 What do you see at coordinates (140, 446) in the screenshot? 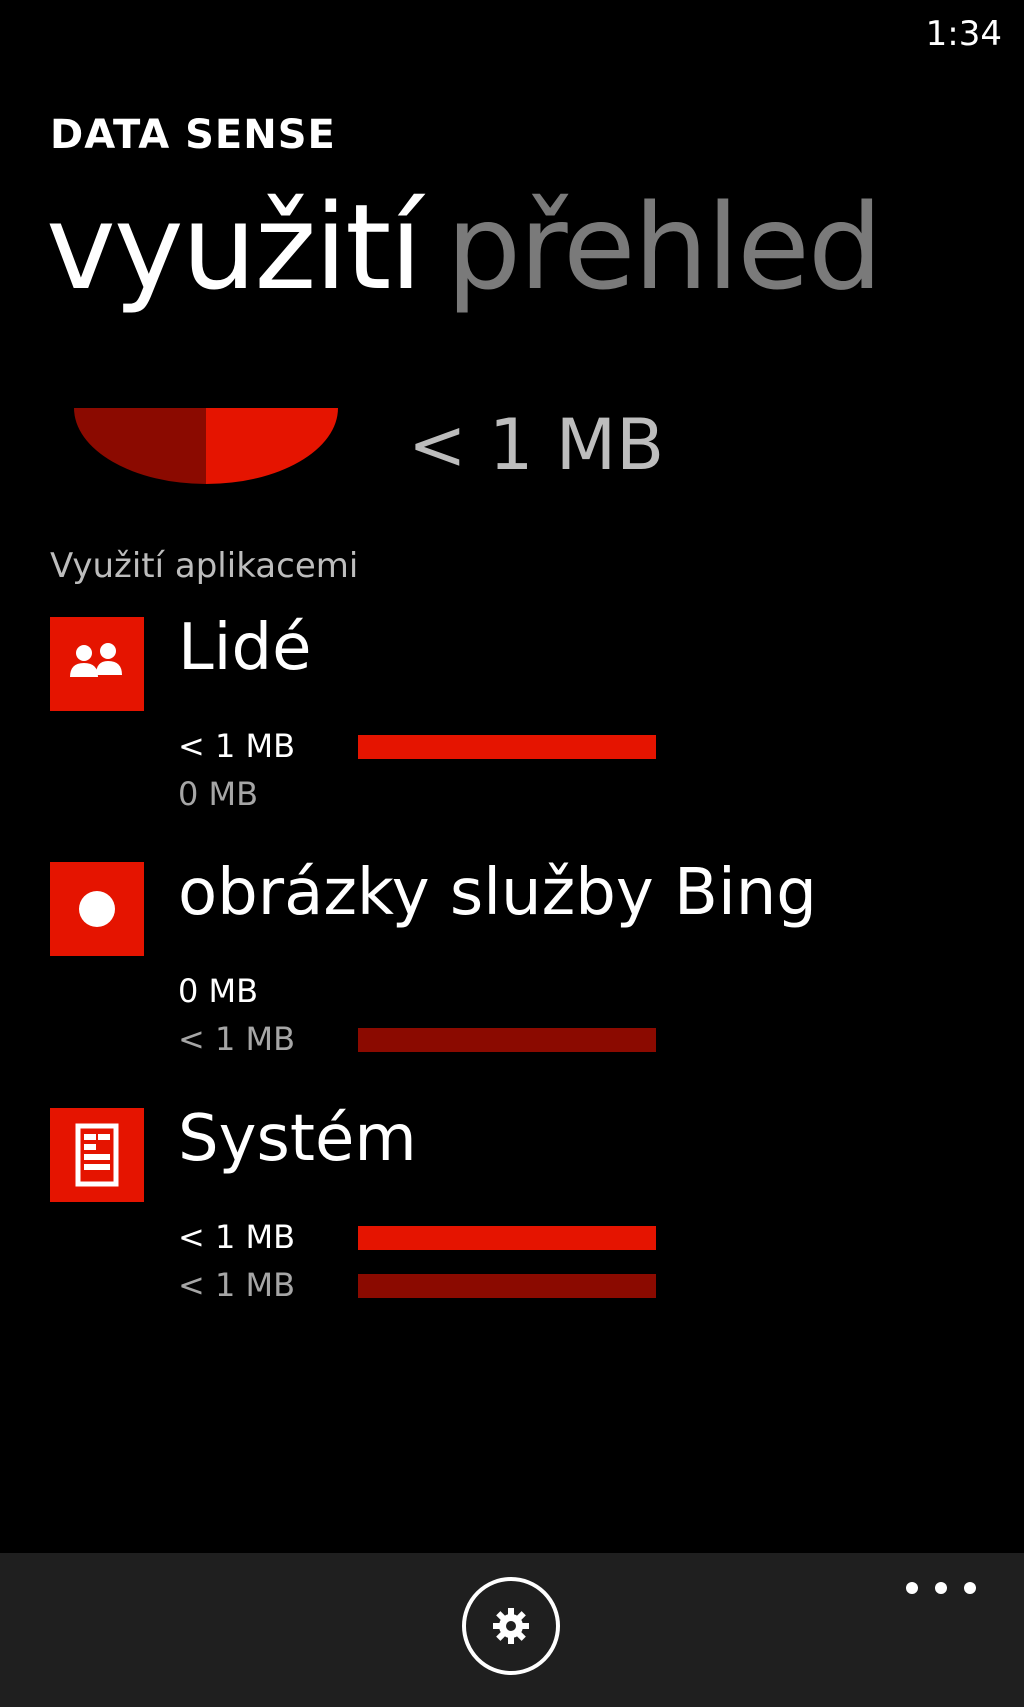
I see `gauge-left-segment` at bounding box center [140, 446].